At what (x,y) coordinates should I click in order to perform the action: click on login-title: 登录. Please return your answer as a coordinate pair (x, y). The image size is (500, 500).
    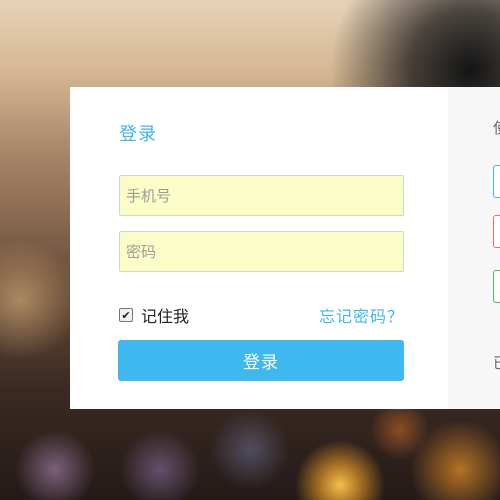
    Looking at the image, I should click on (138, 134).